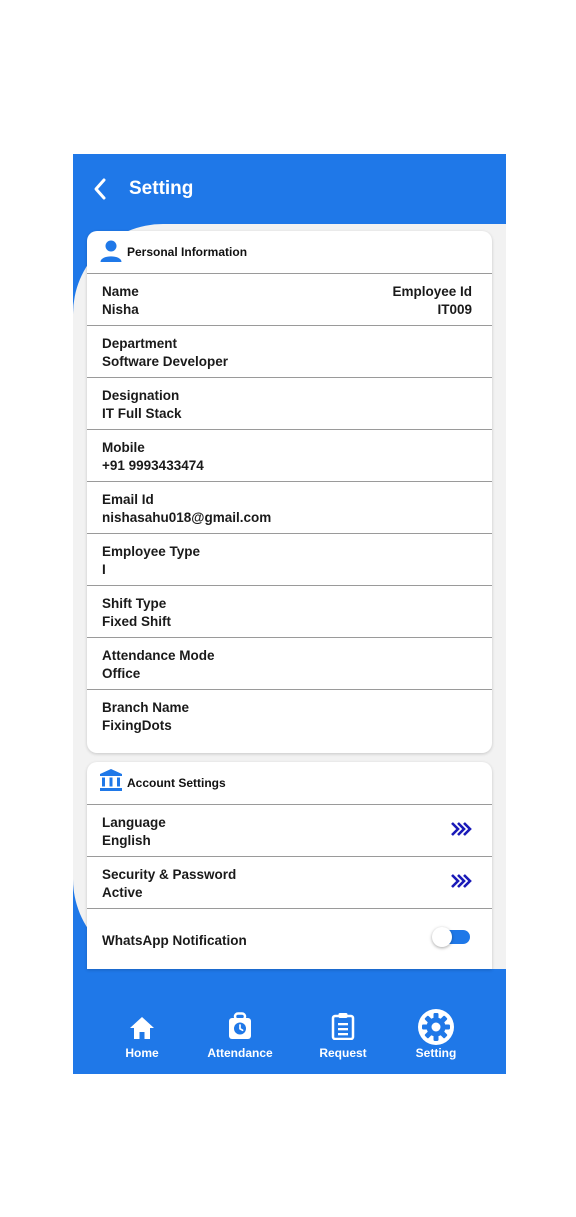  I want to click on employee-type-row: Employee Type I, so click(289, 560).